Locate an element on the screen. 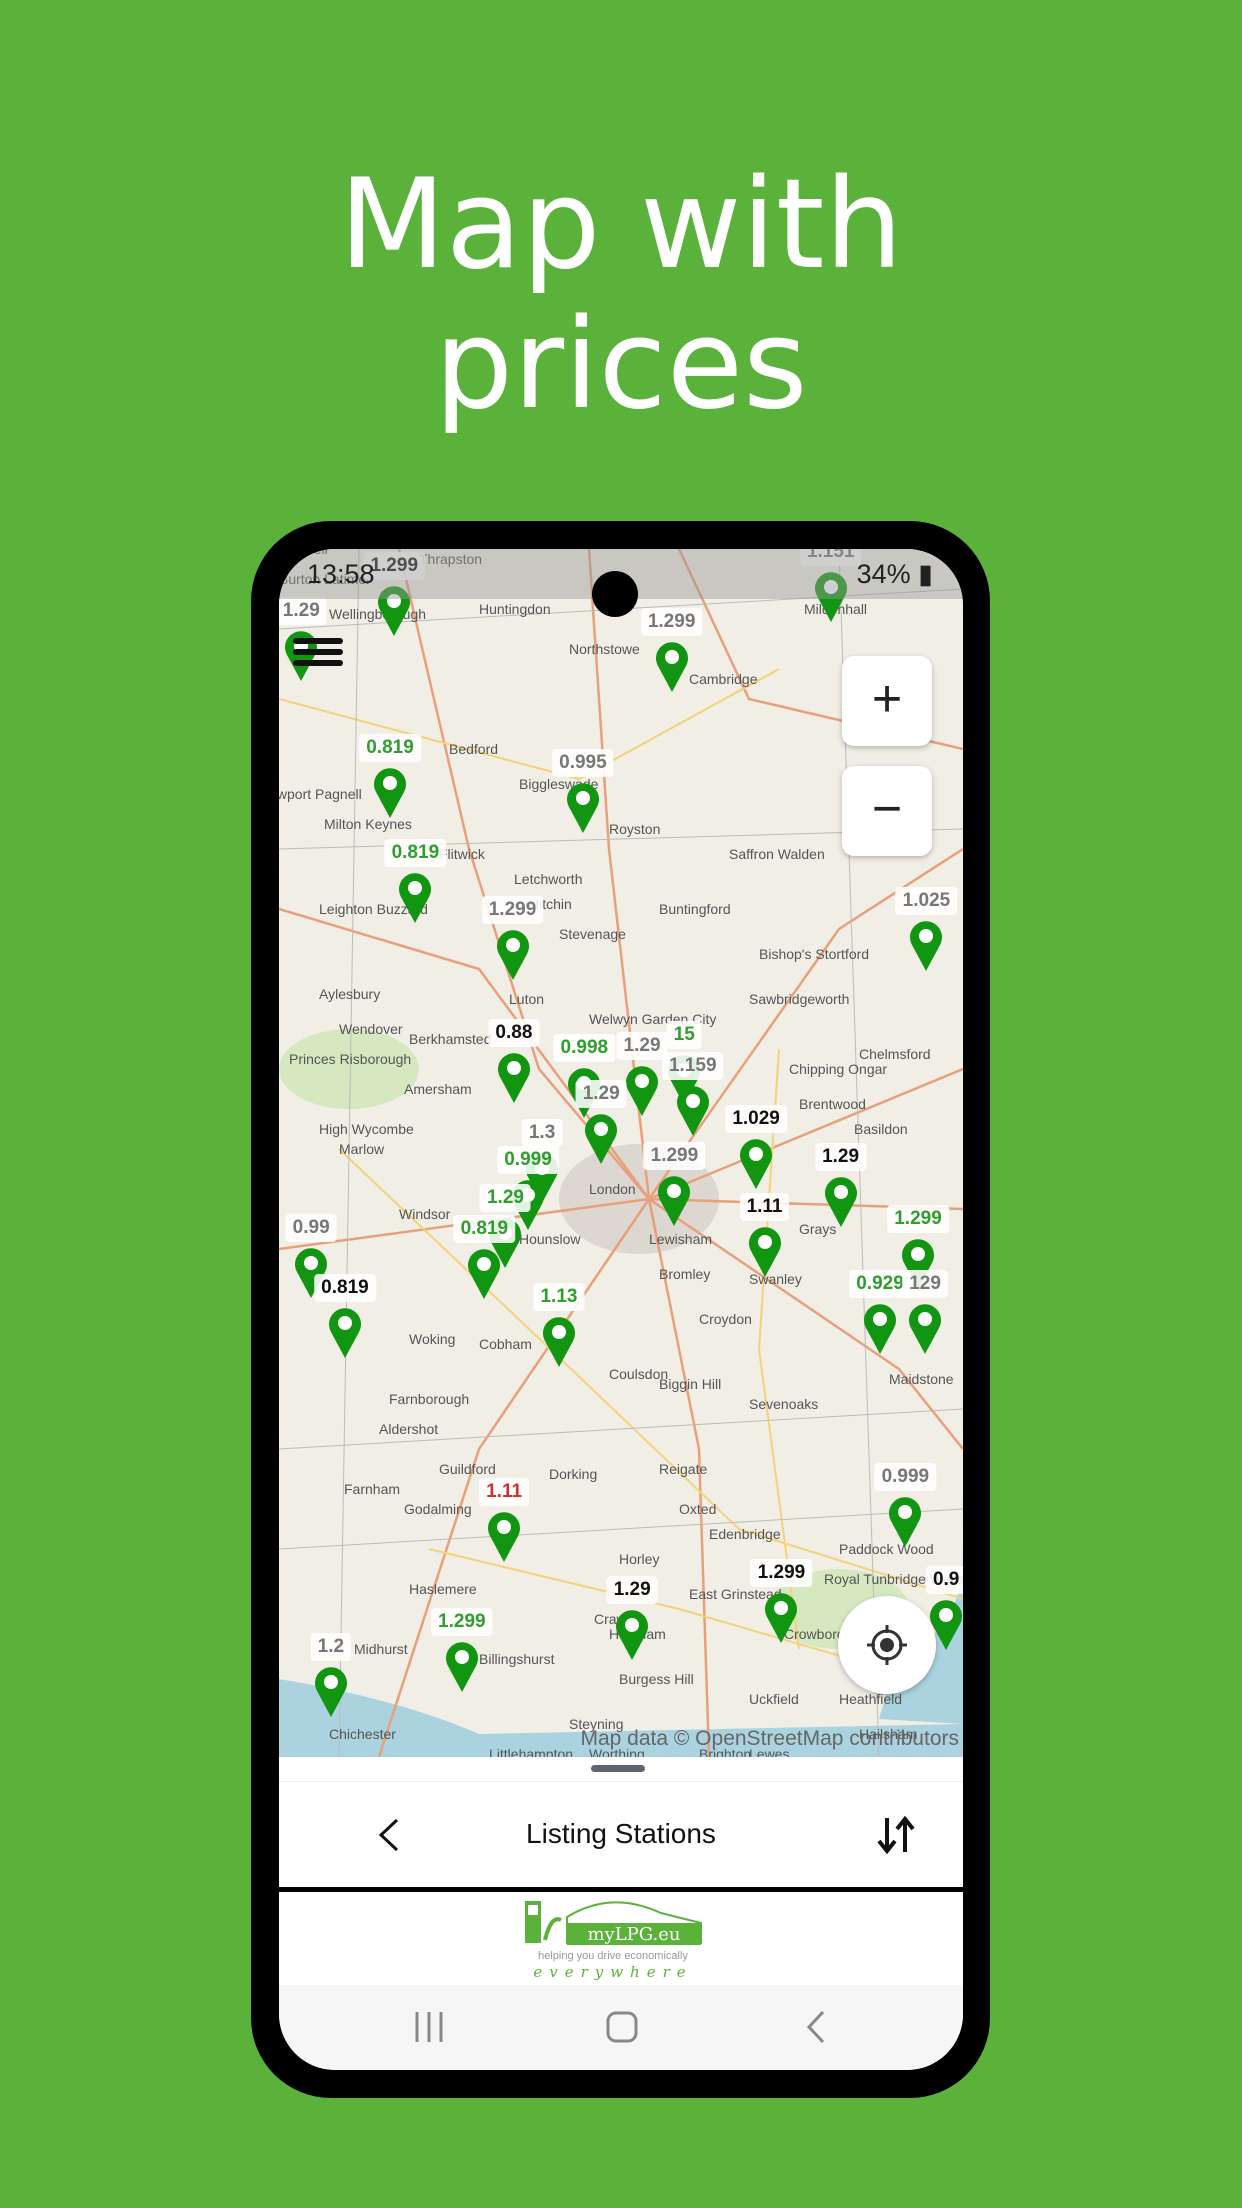 This screenshot has width=1242, height=2208. station-price-label: 129 is located at coordinates (925, 1284).